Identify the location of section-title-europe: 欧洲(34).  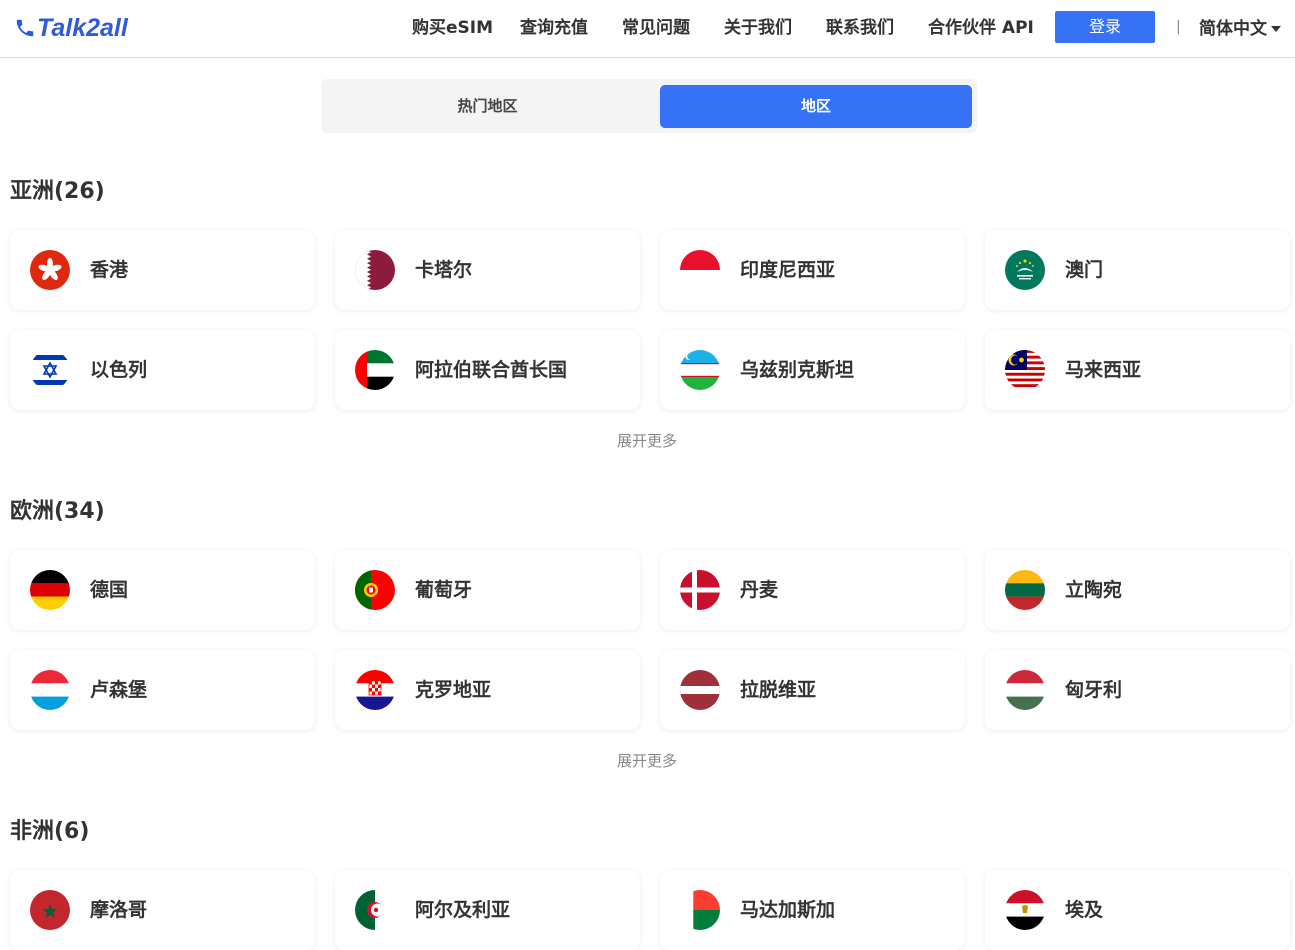
(57, 511).